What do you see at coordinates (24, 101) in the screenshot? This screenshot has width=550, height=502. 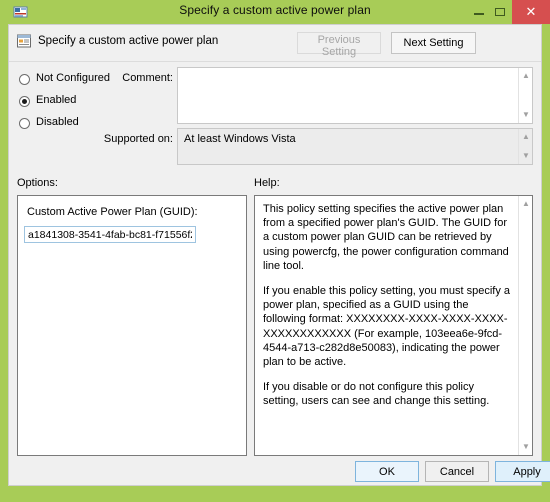 I see `radio-enabled-mark` at bounding box center [24, 101].